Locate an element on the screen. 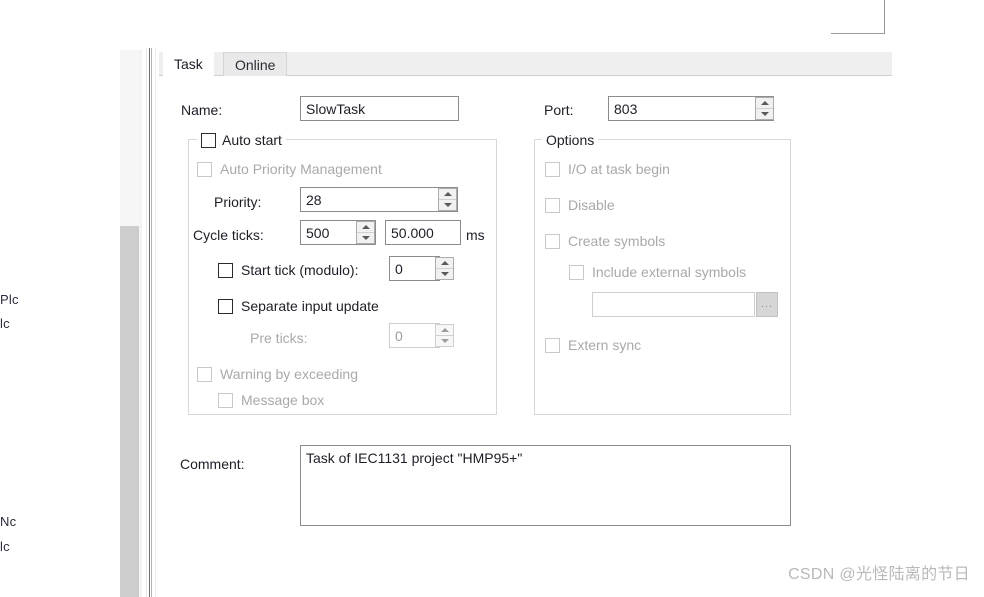  comment-textarea: Task of IEC1131 project "HMP95+" is located at coordinates (545, 485).